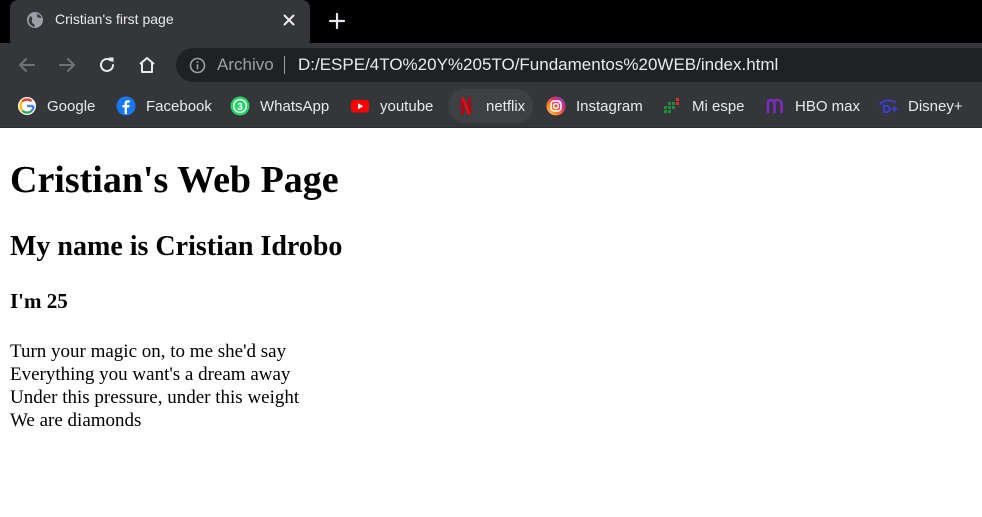 The image size is (982, 517). I want to click on address-scheme-label: Archivo, so click(245, 64).